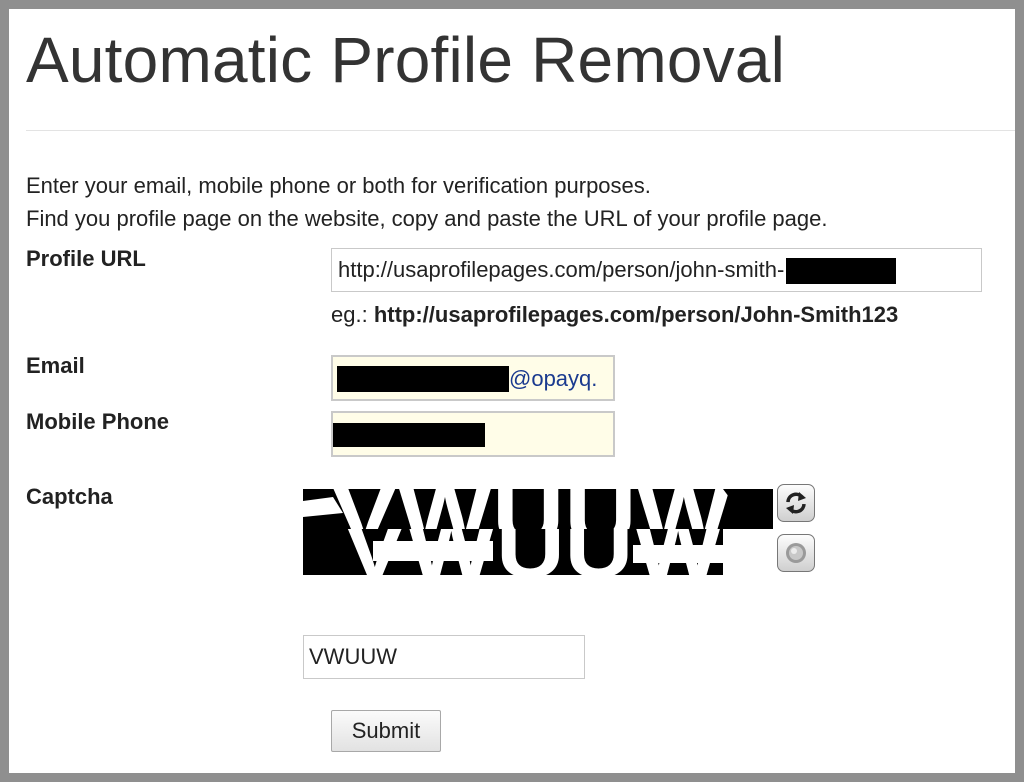 This screenshot has height=782, width=1024. What do you see at coordinates (86, 258) in the screenshot?
I see `profile-url-label: Profile URL` at bounding box center [86, 258].